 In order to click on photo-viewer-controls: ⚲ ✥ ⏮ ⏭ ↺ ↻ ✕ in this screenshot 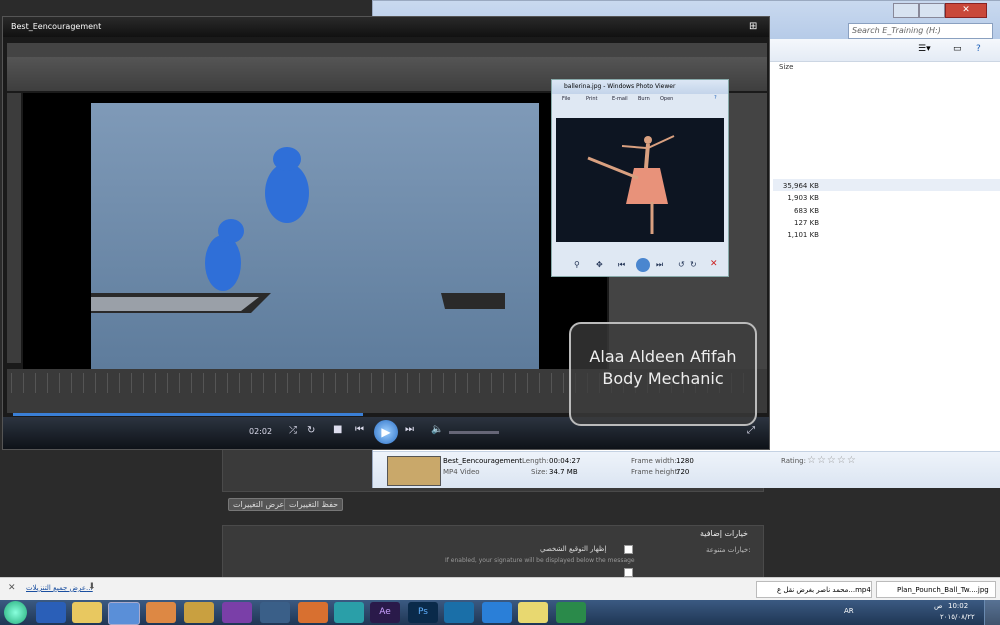, I will do `click(640, 266)`.